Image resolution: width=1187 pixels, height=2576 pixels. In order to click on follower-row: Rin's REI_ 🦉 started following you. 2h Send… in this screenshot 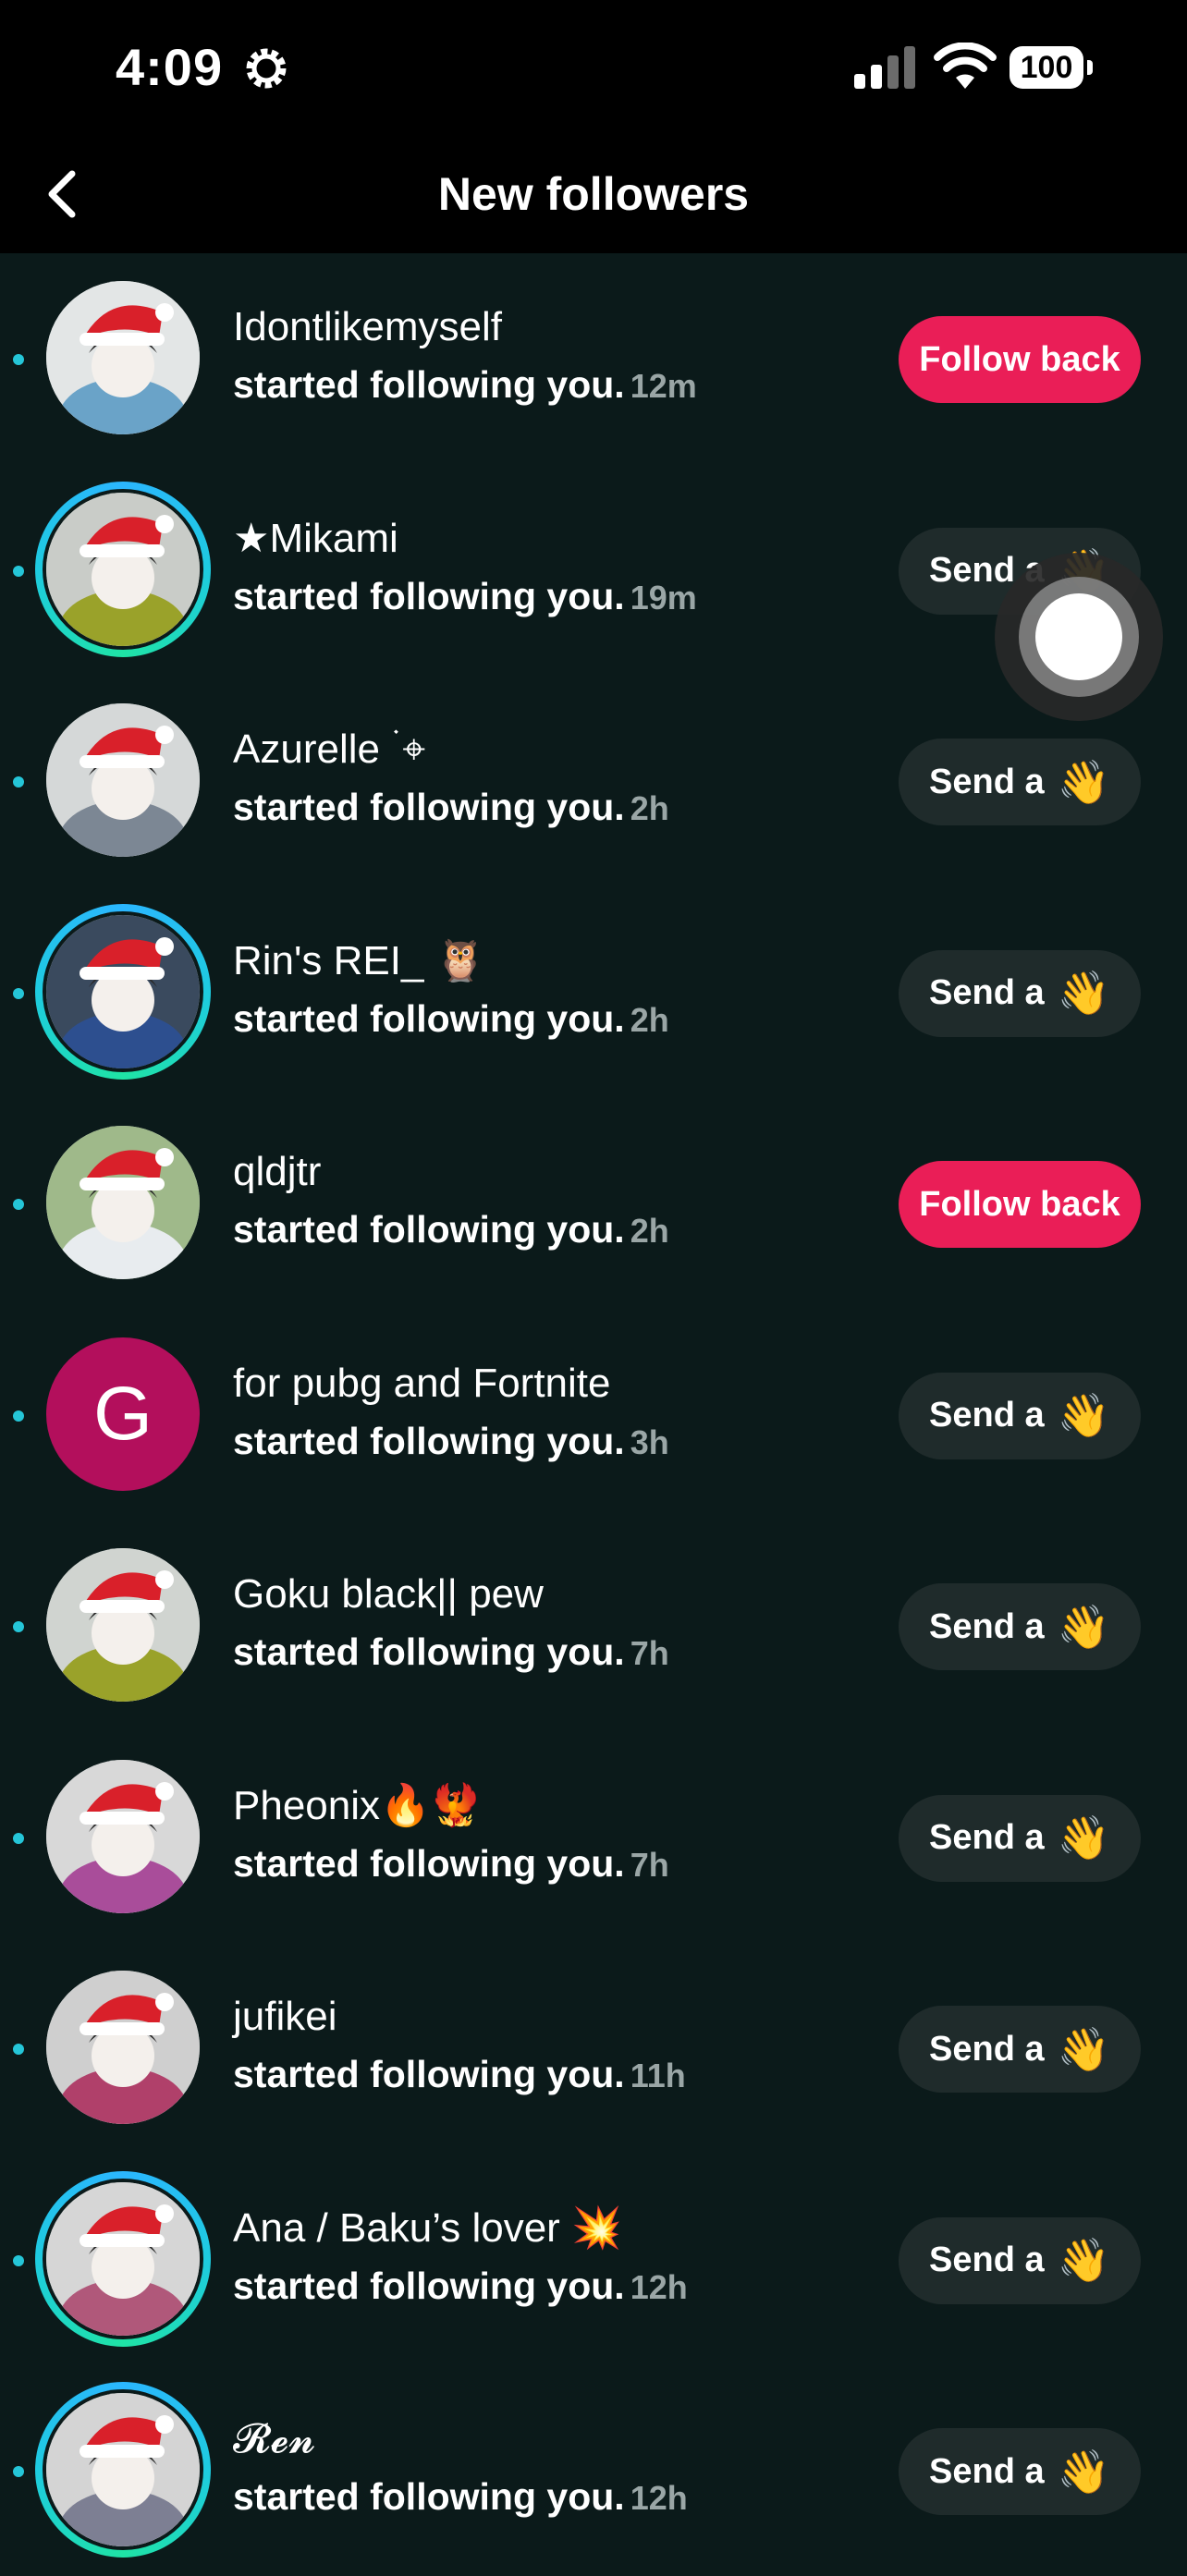, I will do `click(593, 992)`.